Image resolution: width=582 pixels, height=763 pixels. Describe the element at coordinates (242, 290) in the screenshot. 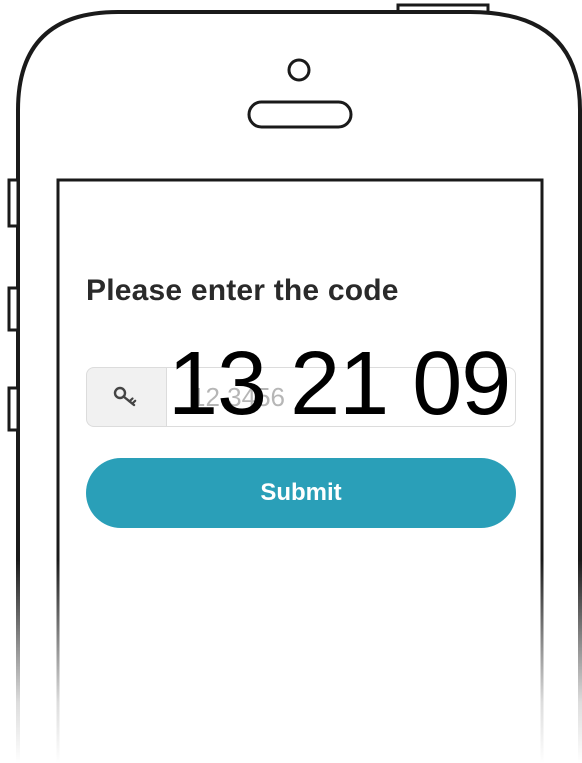

I see `page-title: Please enter the code` at that location.